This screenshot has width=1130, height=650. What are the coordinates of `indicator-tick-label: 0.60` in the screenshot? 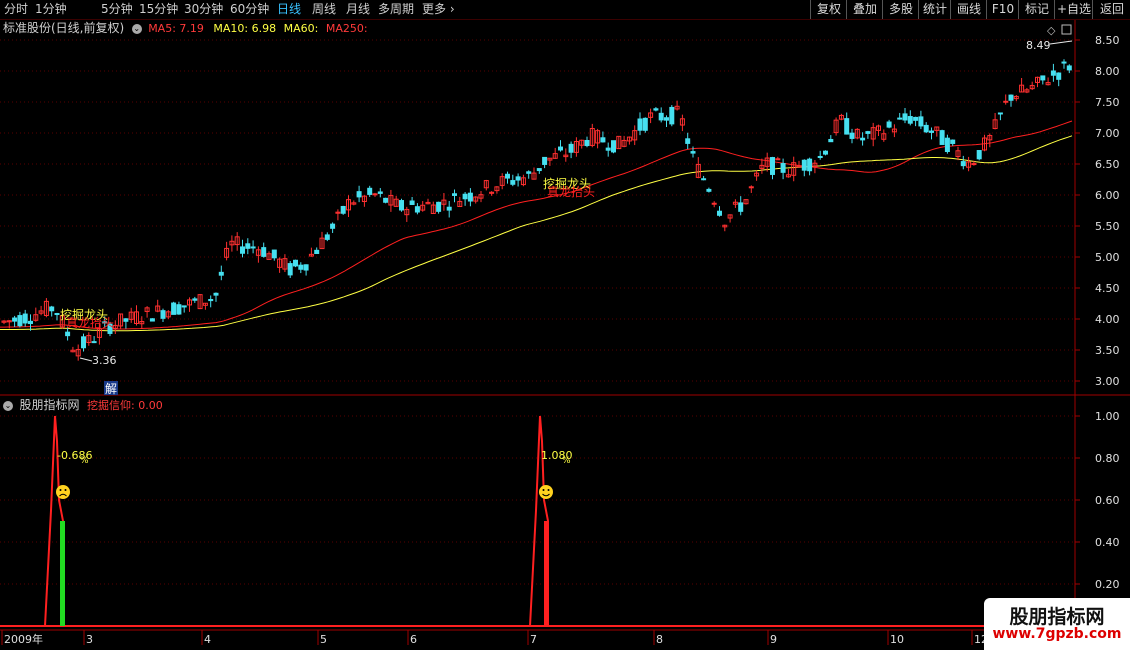 It's located at (1107, 500).